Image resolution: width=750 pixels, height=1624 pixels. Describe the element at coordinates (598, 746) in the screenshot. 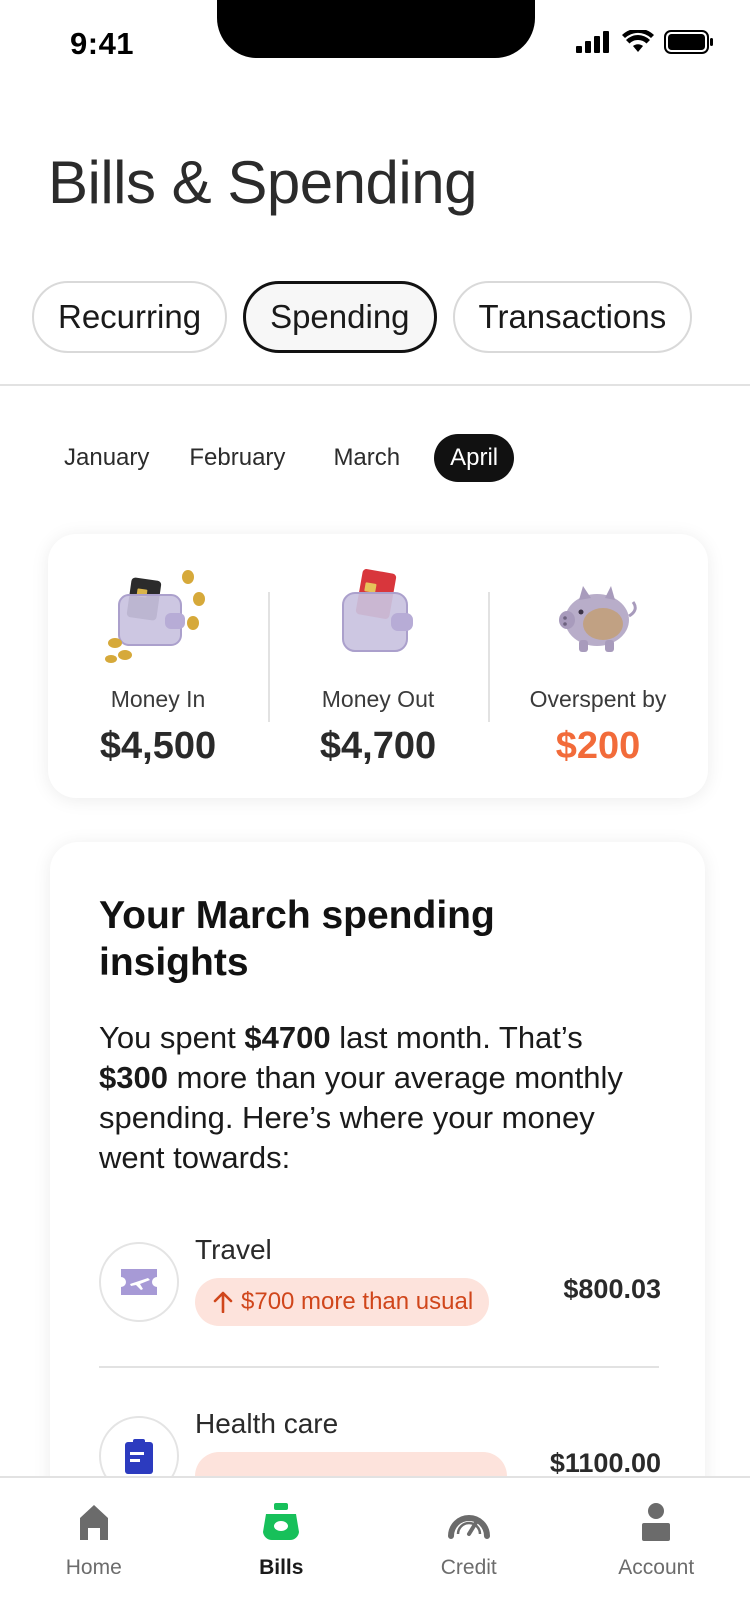

I see `overspent-value: $200` at that location.